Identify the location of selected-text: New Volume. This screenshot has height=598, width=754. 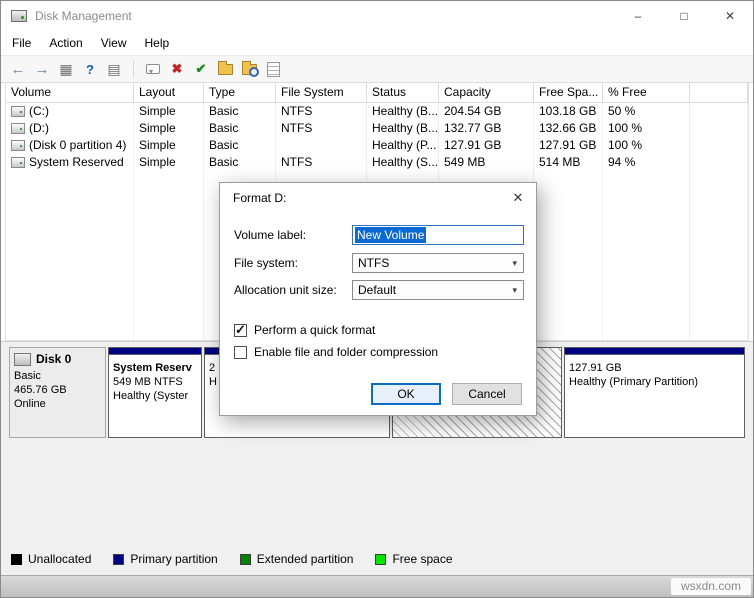
(391, 235).